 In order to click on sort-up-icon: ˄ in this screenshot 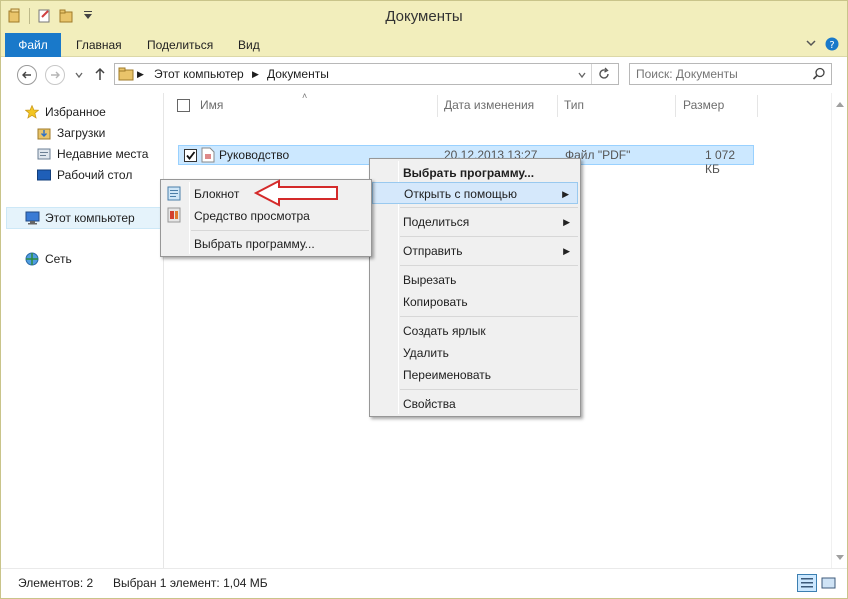, I will do `click(305, 96)`.